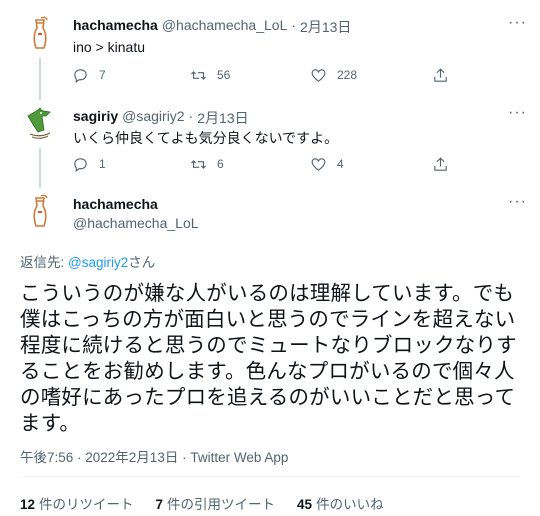 The image size is (540, 516). I want to click on crocodile-avatar-icon, so click(40, 124).